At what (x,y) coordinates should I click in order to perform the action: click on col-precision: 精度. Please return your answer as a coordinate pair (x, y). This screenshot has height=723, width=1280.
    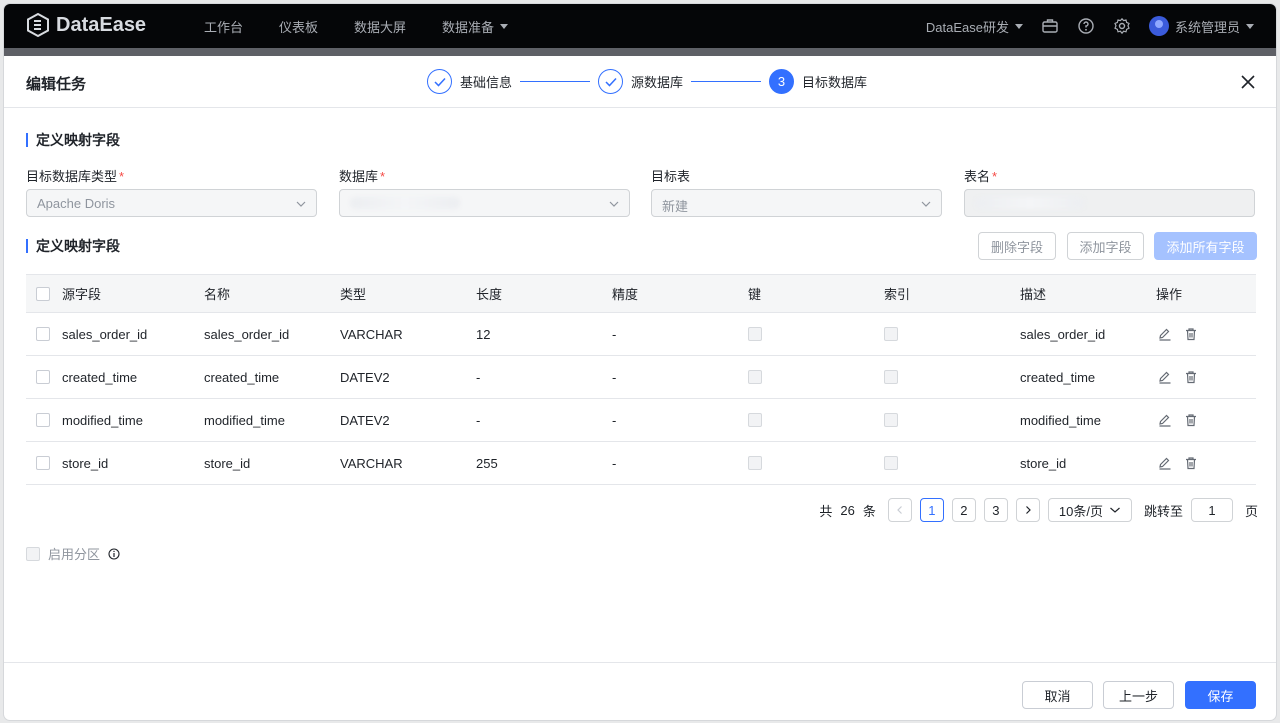
    Looking at the image, I should click on (625, 294).